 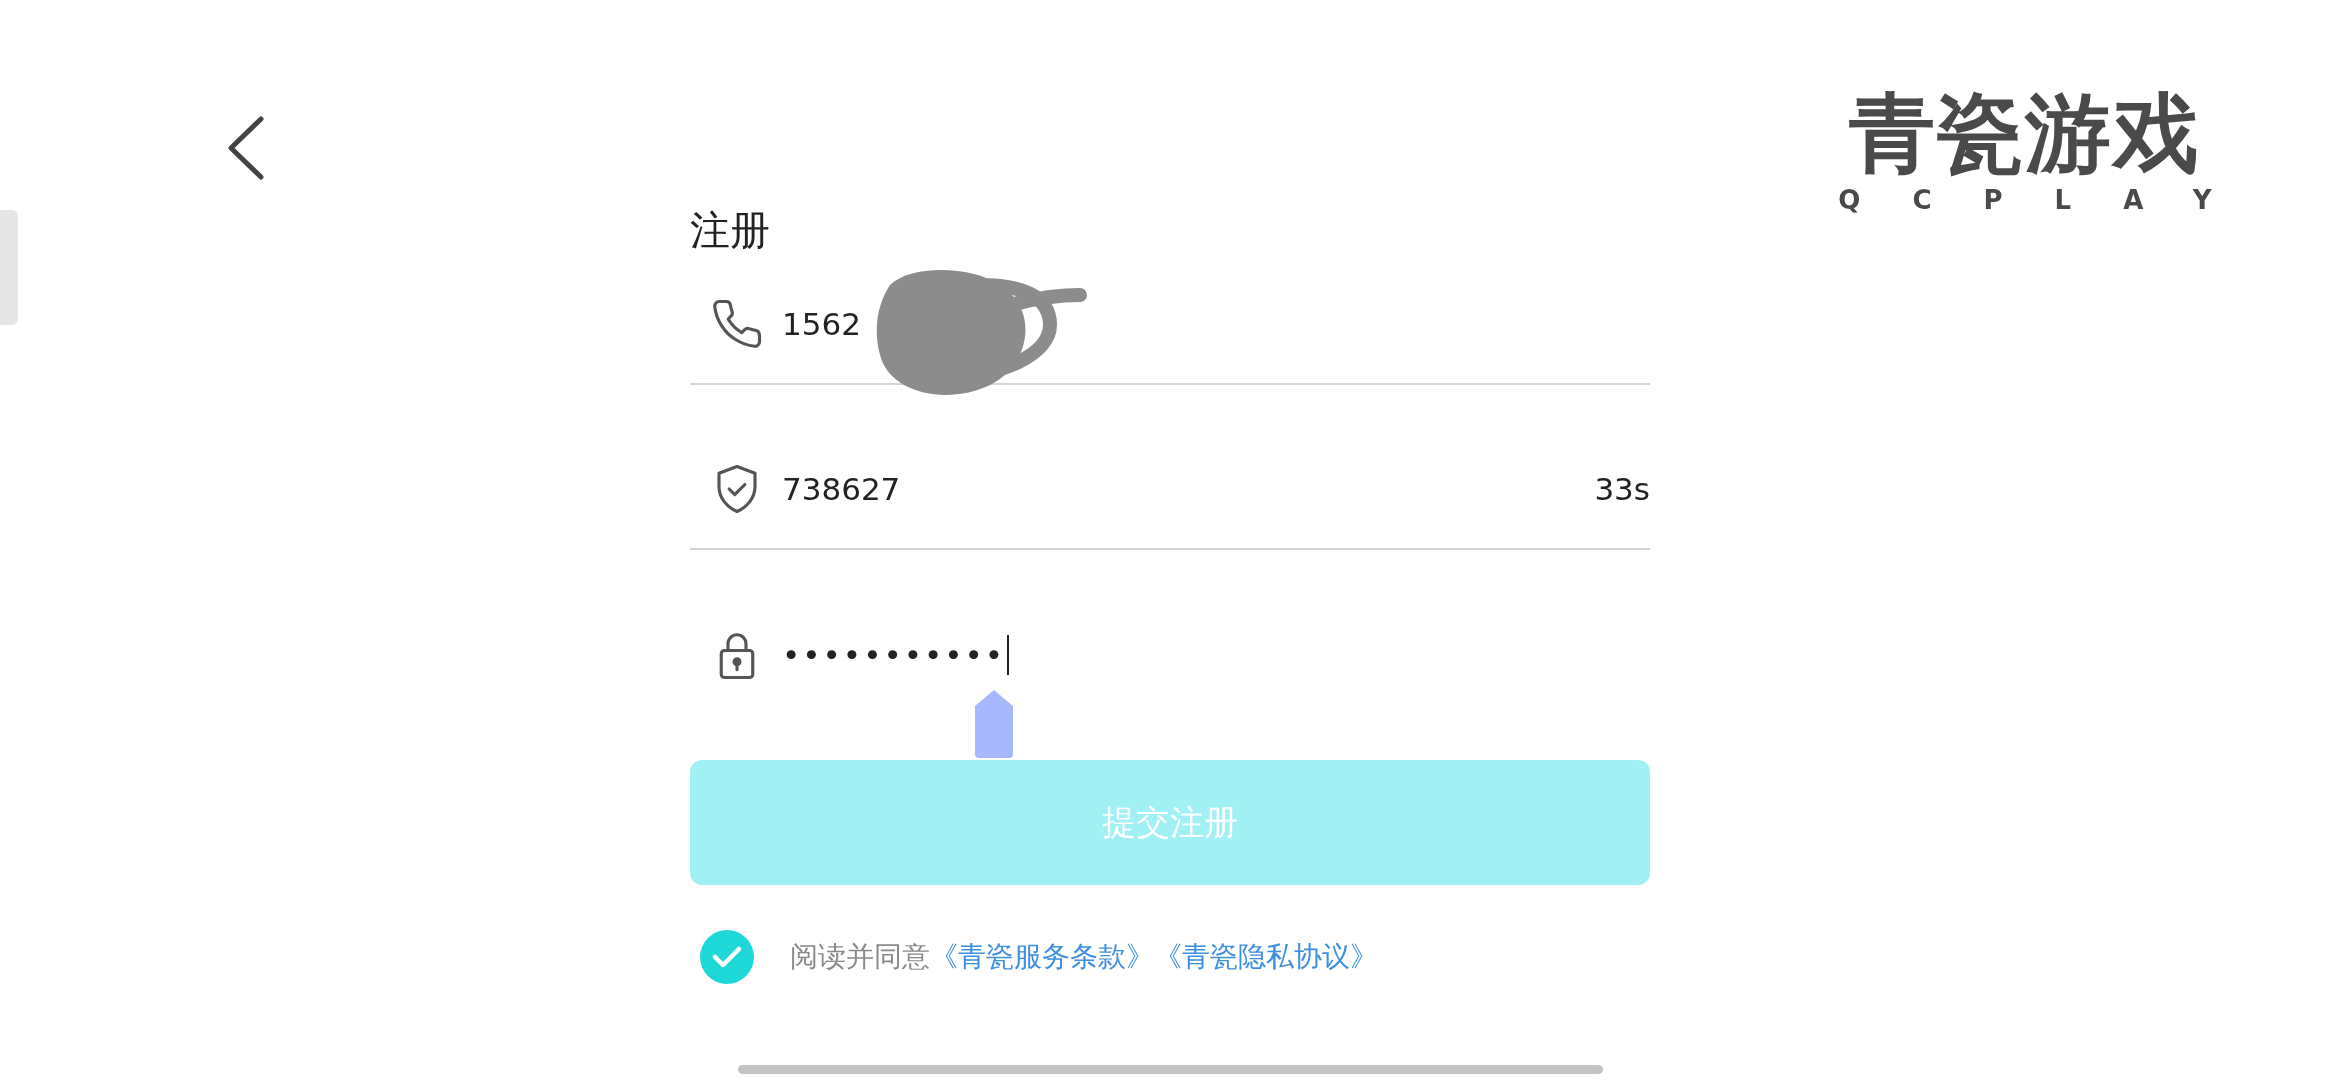 What do you see at coordinates (860, 957) in the screenshot?
I see `agreement-text: 阅读并同意` at bounding box center [860, 957].